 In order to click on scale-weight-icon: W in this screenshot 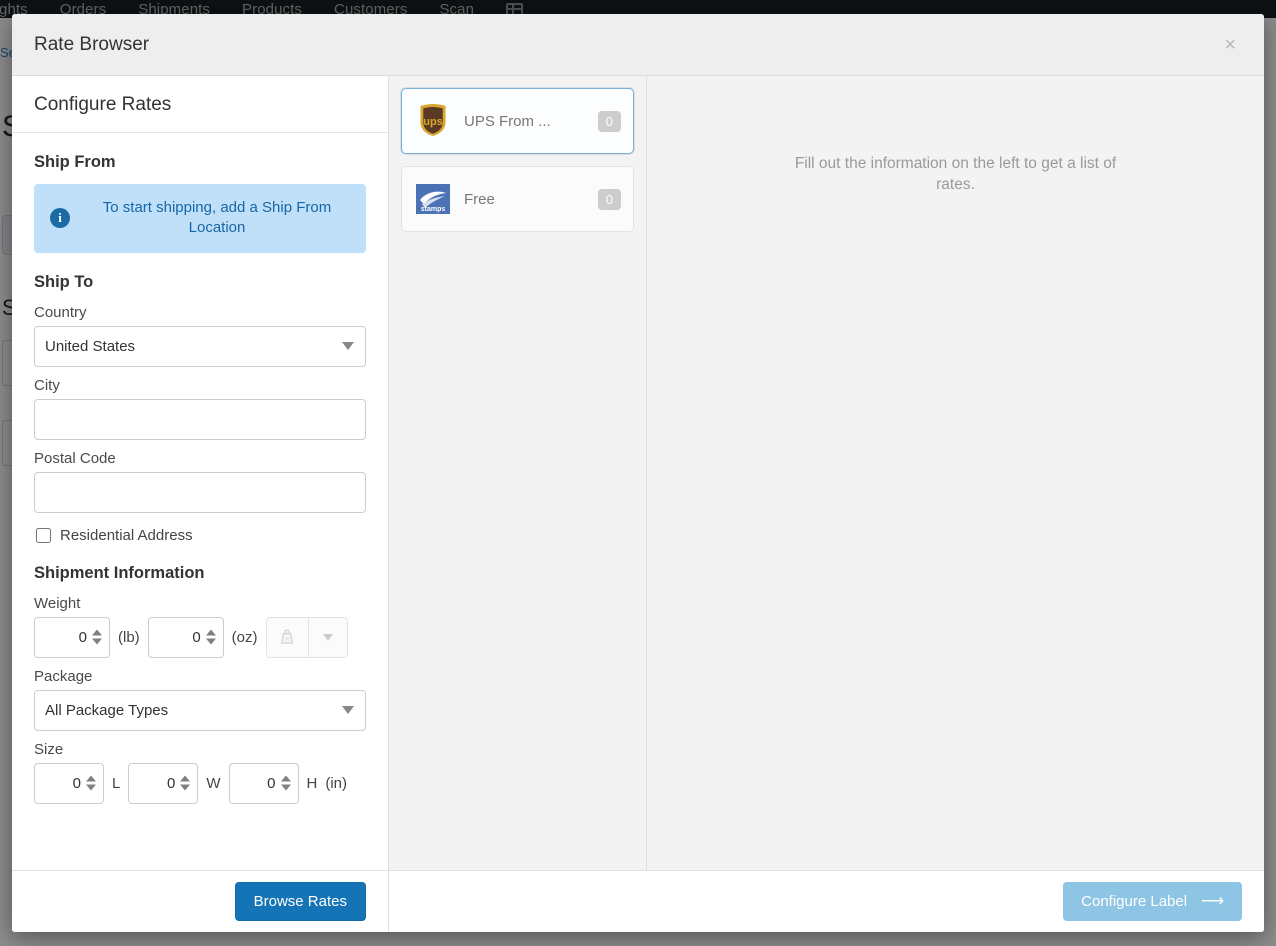, I will do `click(287, 637)`.